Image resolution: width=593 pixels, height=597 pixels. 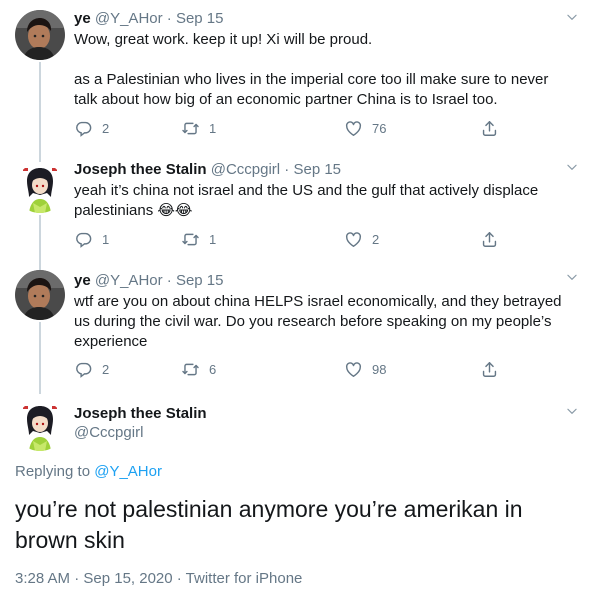 What do you see at coordinates (106, 239) in the screenshot?
I see `reply-count: 1` at bounding box center [106, 239].